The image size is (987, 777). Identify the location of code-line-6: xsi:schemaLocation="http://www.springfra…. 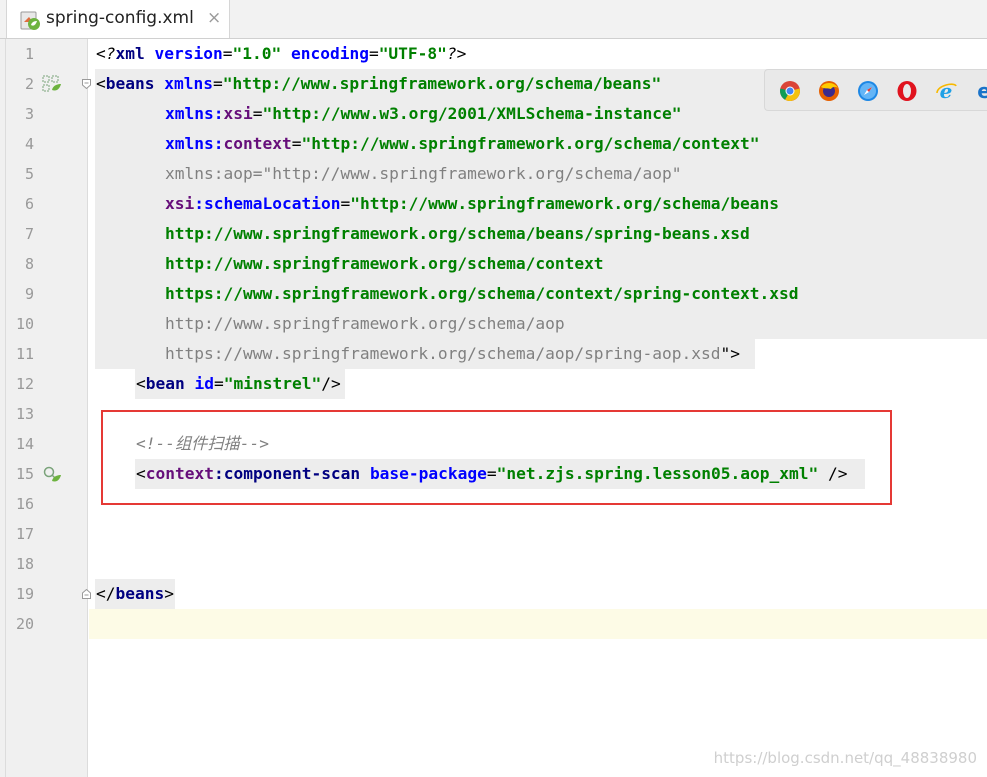
(472, 204).